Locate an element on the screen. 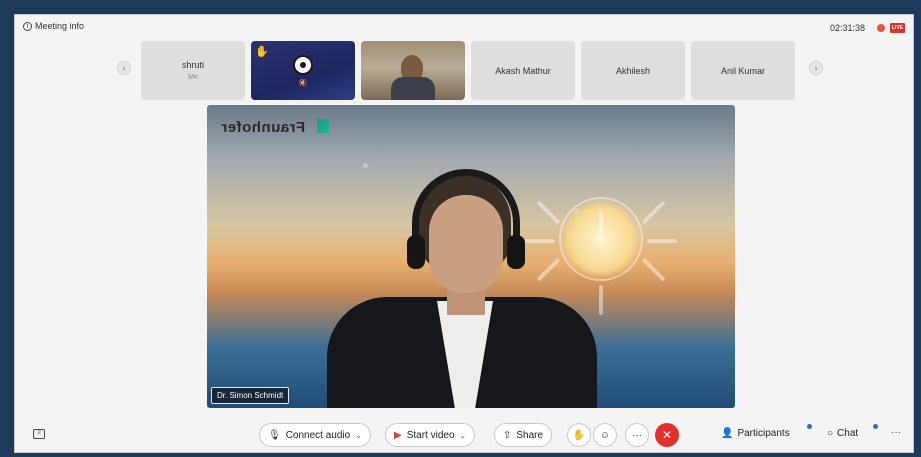 The image size is (921, 457). connect-audio-button: 🎙 Connect audio ⌄ is located at coordinates (315, 435).